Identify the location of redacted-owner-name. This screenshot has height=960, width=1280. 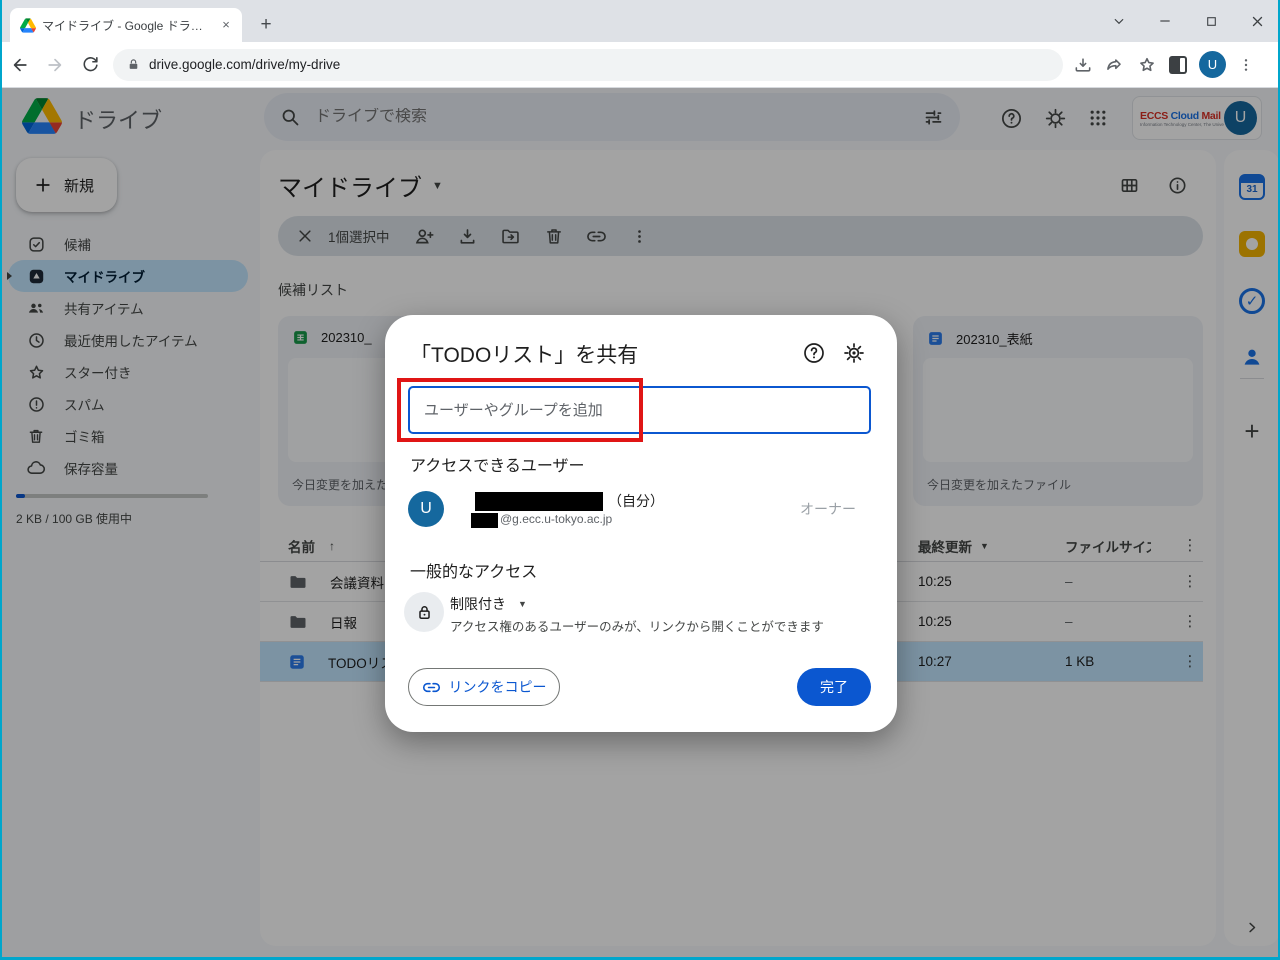
(539, 501).